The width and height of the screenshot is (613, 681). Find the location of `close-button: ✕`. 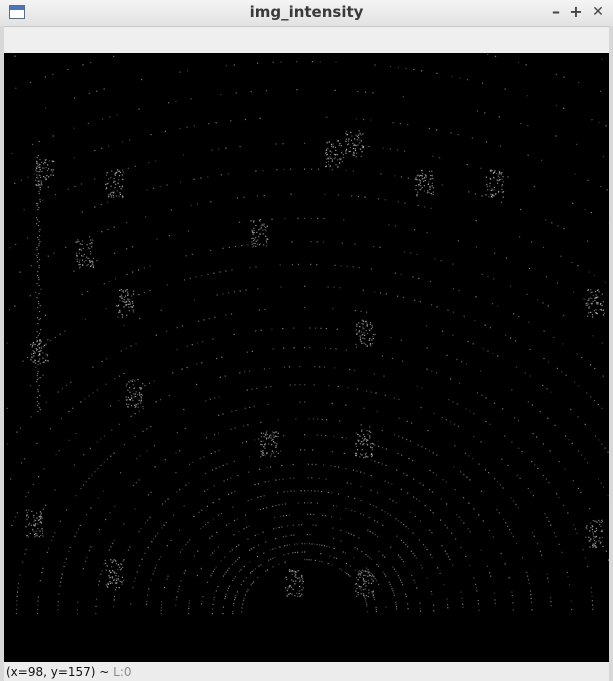

close-button: ✕ is located at coordinates (598, 12).